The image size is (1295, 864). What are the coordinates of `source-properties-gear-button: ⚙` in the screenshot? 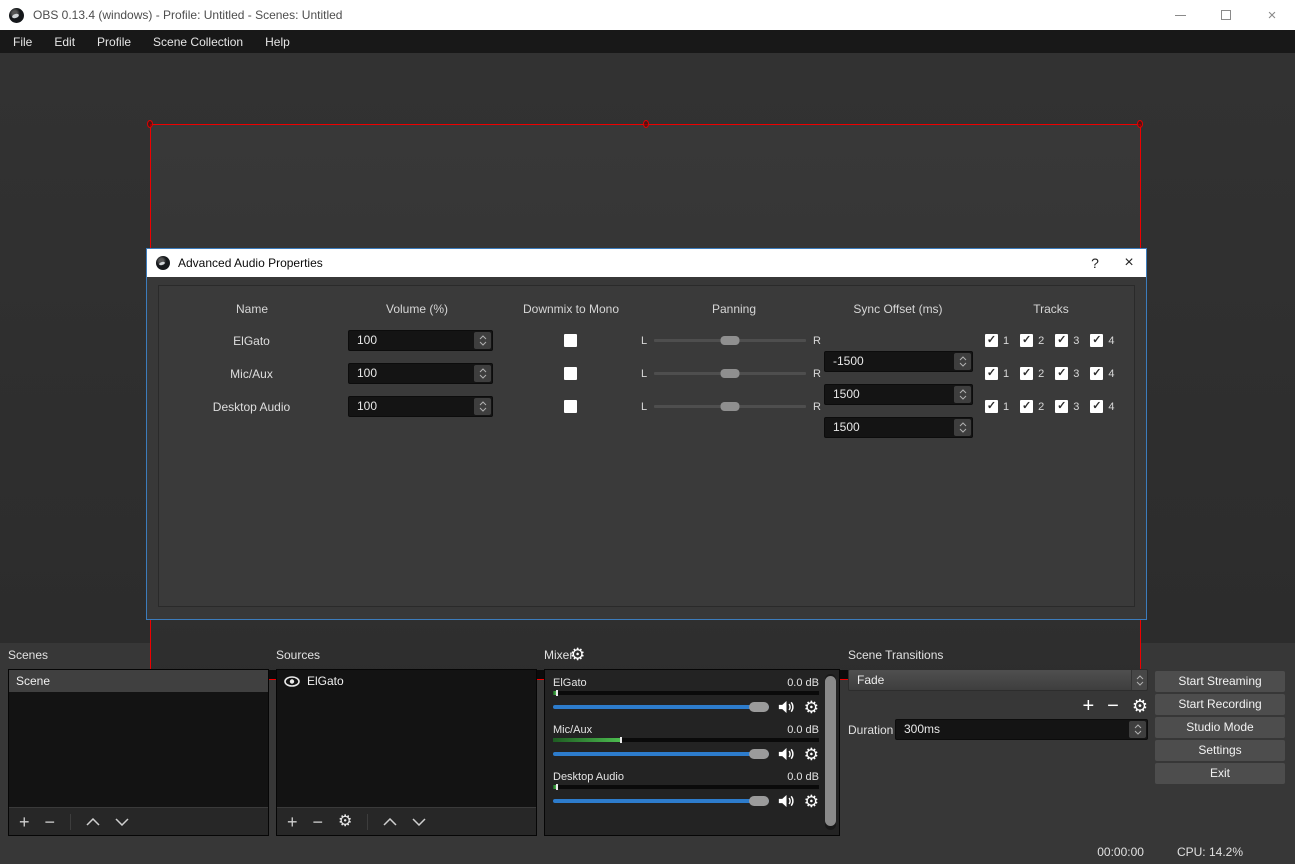 It's located at (345, 821).